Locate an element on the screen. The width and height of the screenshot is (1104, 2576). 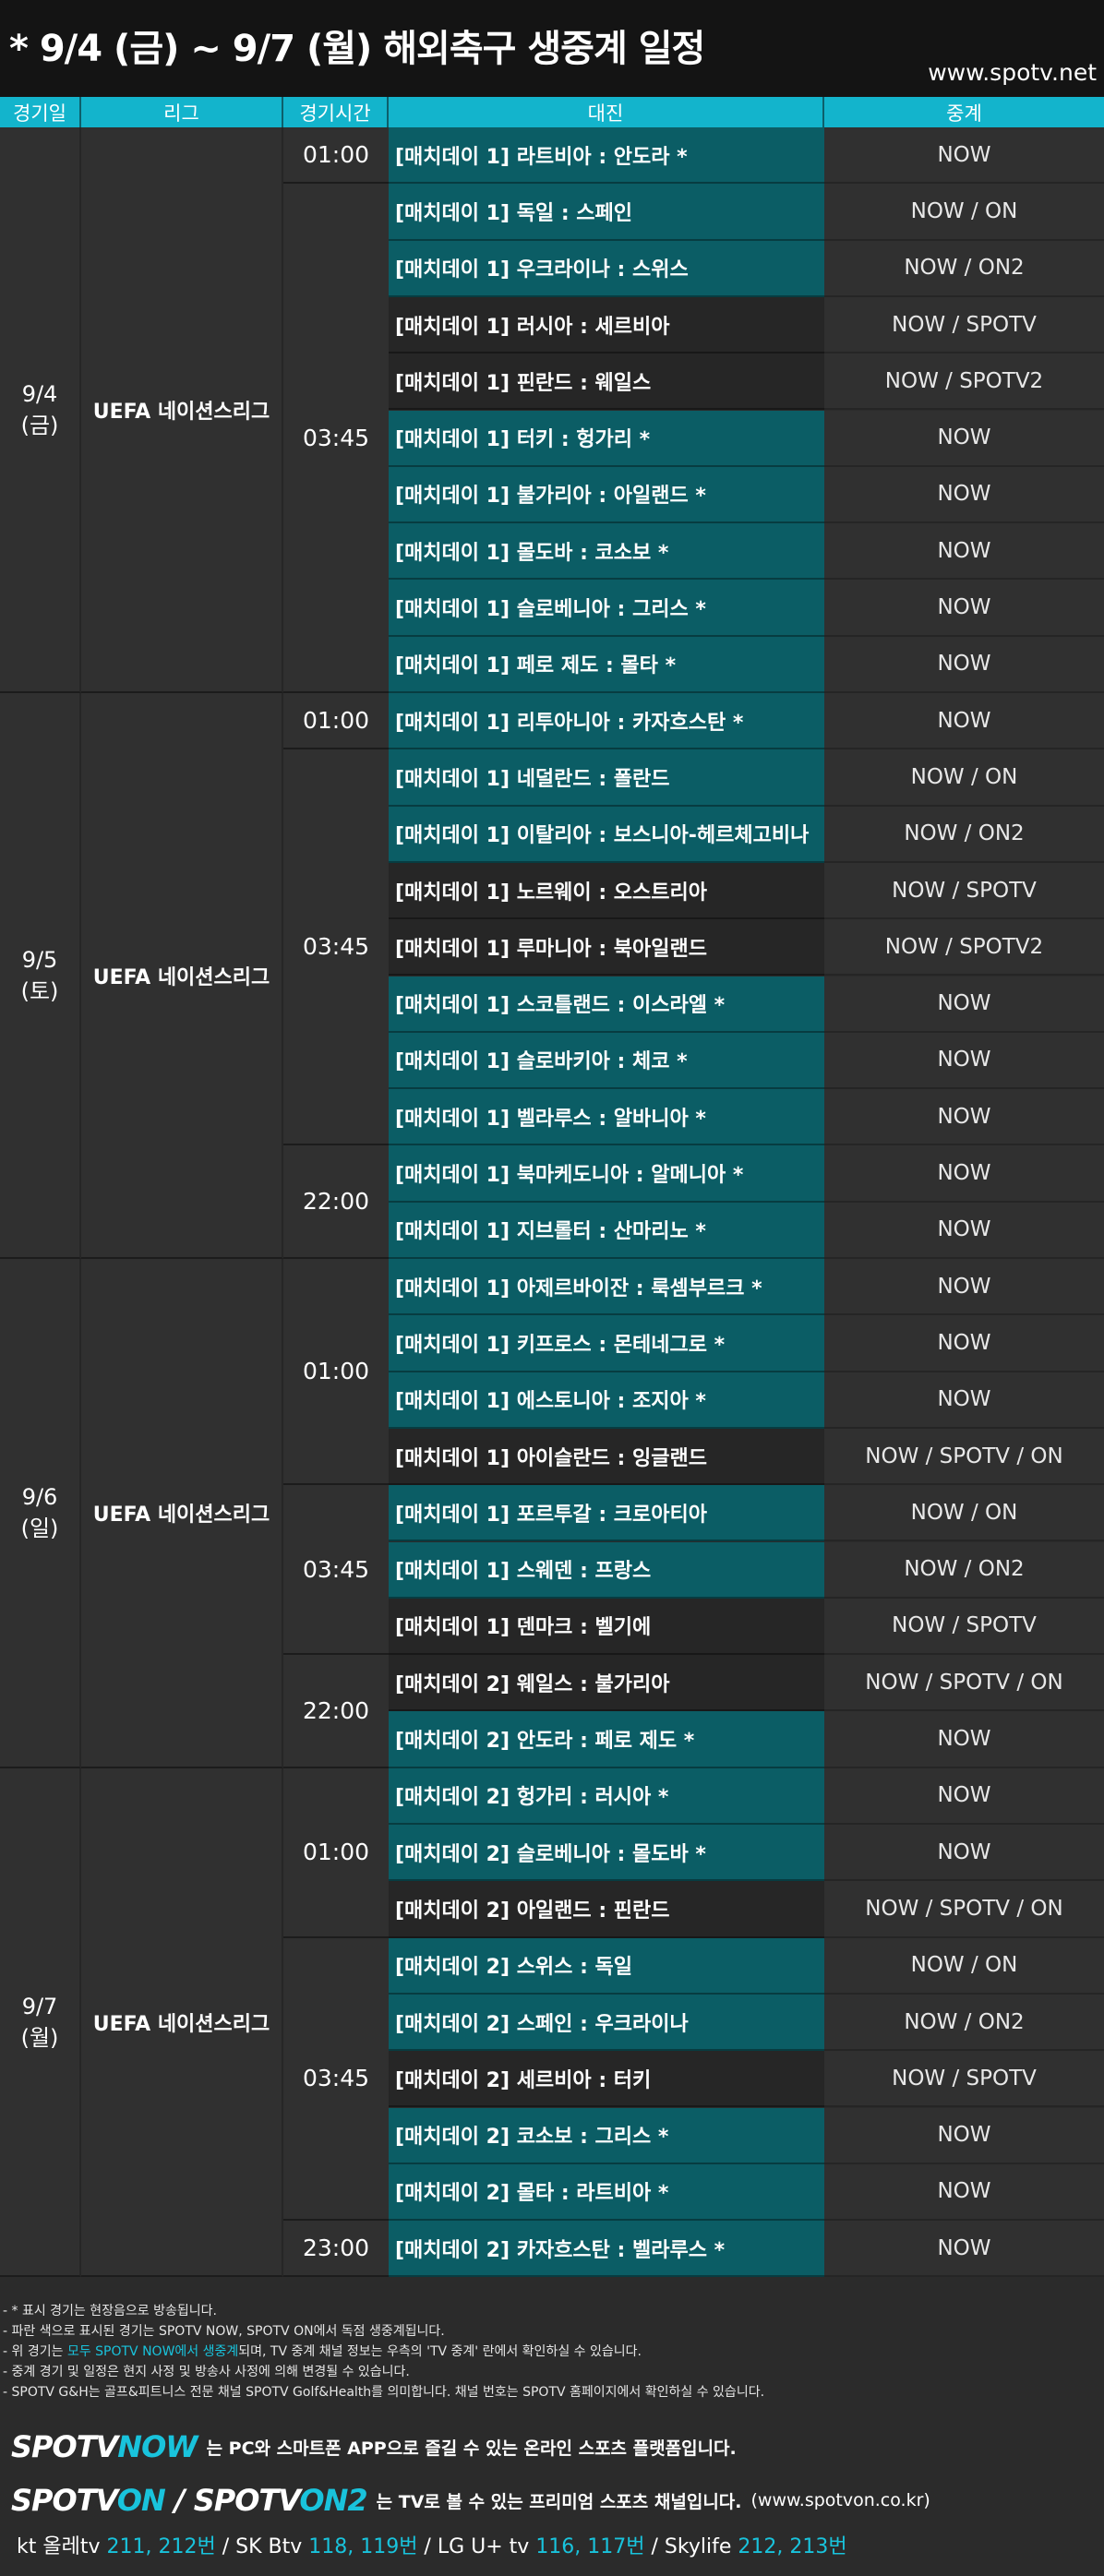
match-date: 9/5 (토) is located at coordinates (39, 975).